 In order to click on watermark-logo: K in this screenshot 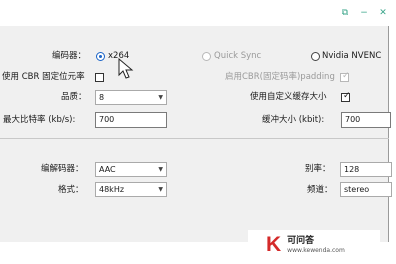, I will do `click(274, 244)`.